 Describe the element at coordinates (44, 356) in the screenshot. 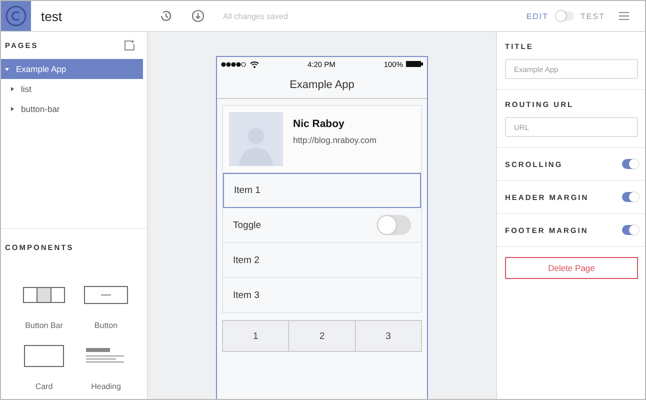

I see `card-icon` at that location.